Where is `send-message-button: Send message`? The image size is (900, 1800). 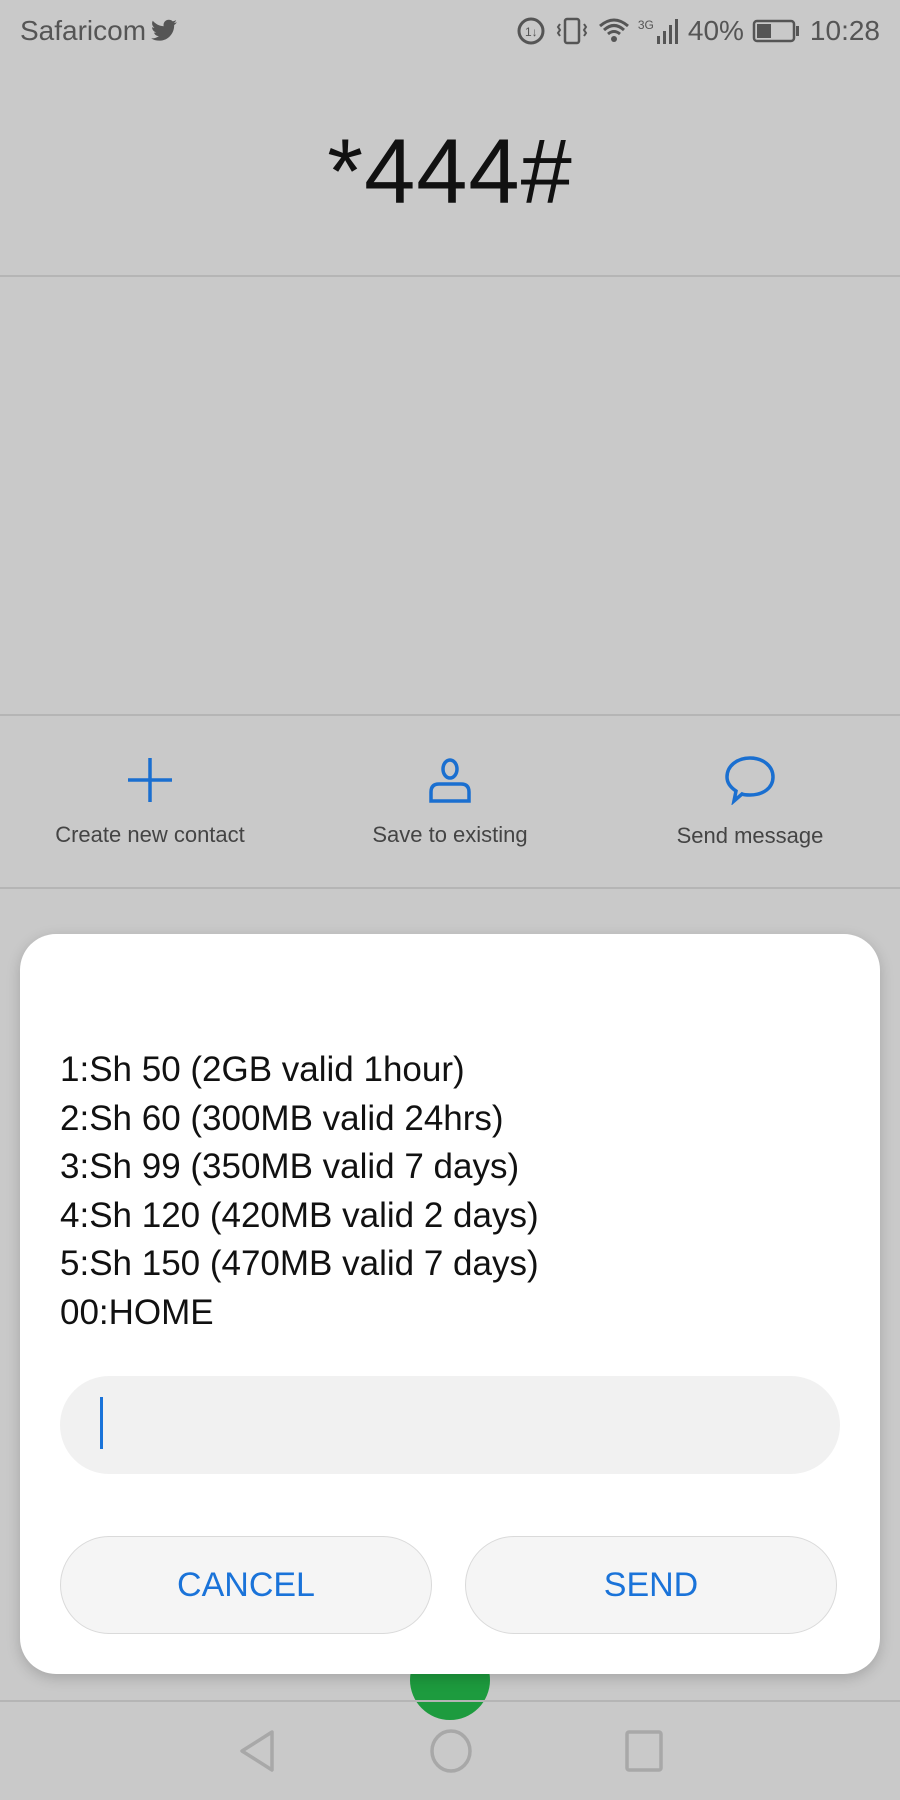 send-message-button: Send message is located at coordinates (750, 802).